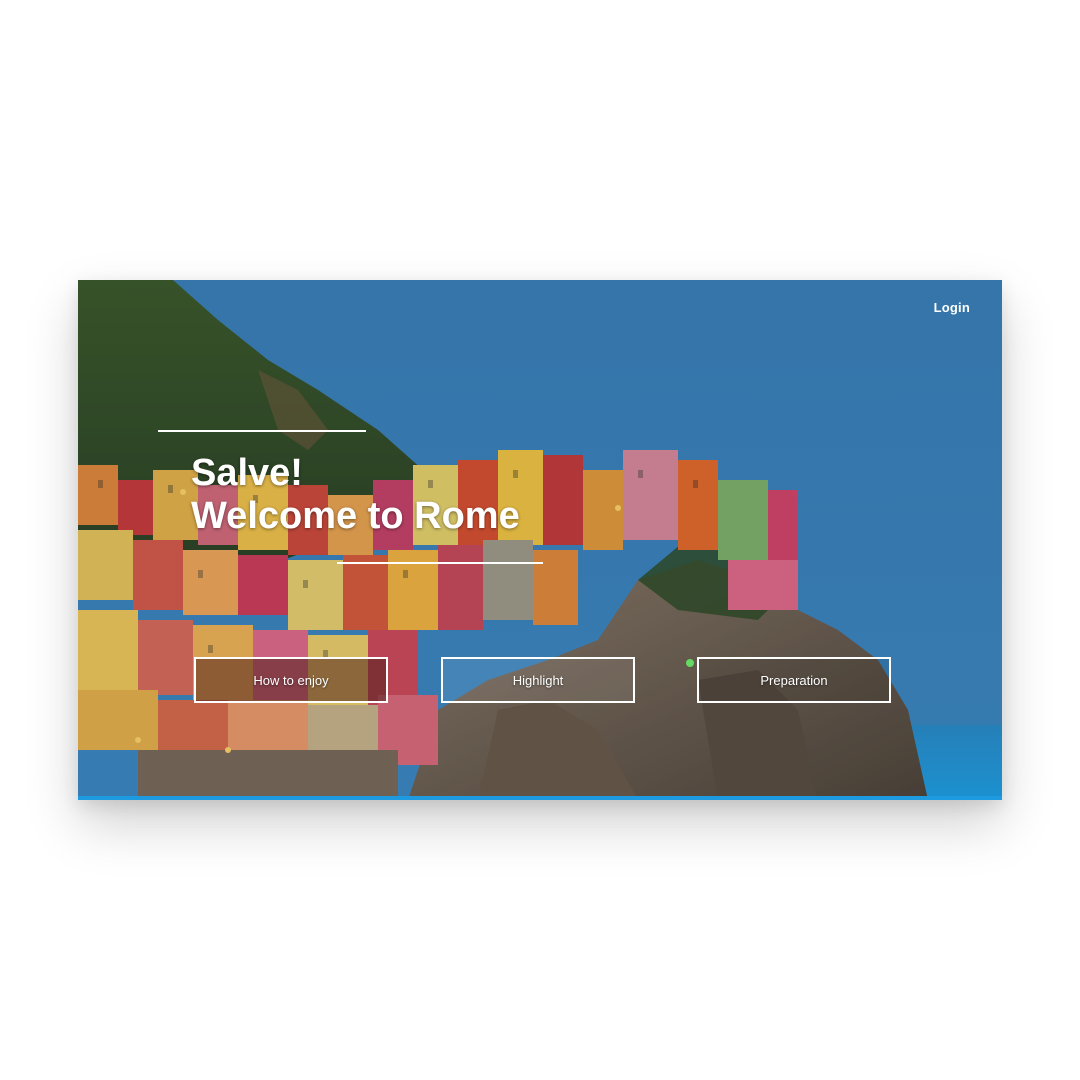 The image size is (1080, 1080). What do you see at coordinates (540, 798) in the screenshot?
I see `bottom-accent-strip` at bounding box center [540, 798].